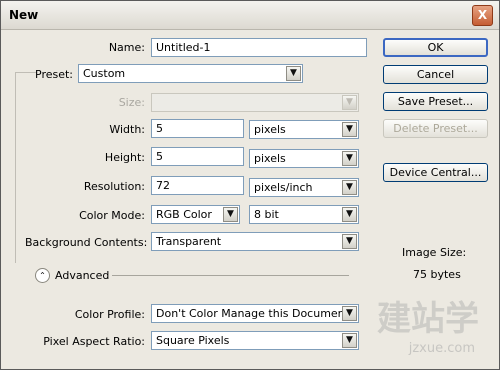 This screenshot has height=370, width=500. I want to click on name-label: Name:, so click(126, 47).